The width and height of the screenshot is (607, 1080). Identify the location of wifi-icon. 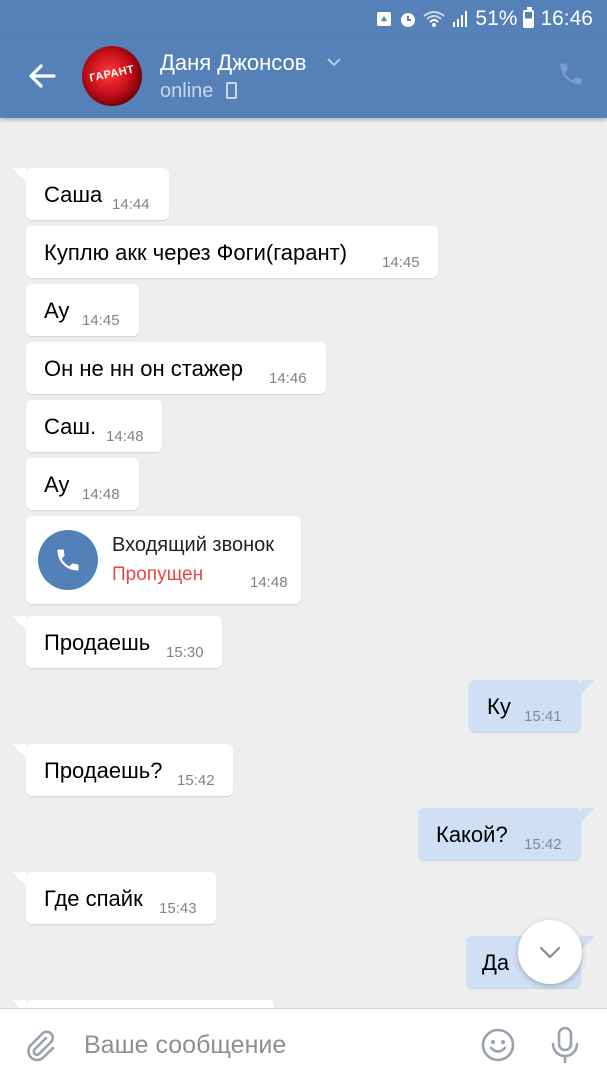
(434, 19).